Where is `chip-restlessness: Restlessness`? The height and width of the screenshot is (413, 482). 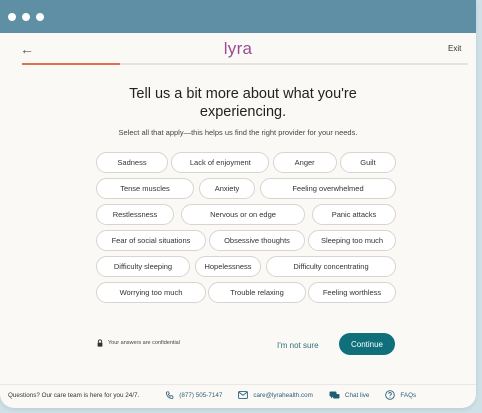
chip-restlessness: Restlessness is located at coordinates (135, 214).